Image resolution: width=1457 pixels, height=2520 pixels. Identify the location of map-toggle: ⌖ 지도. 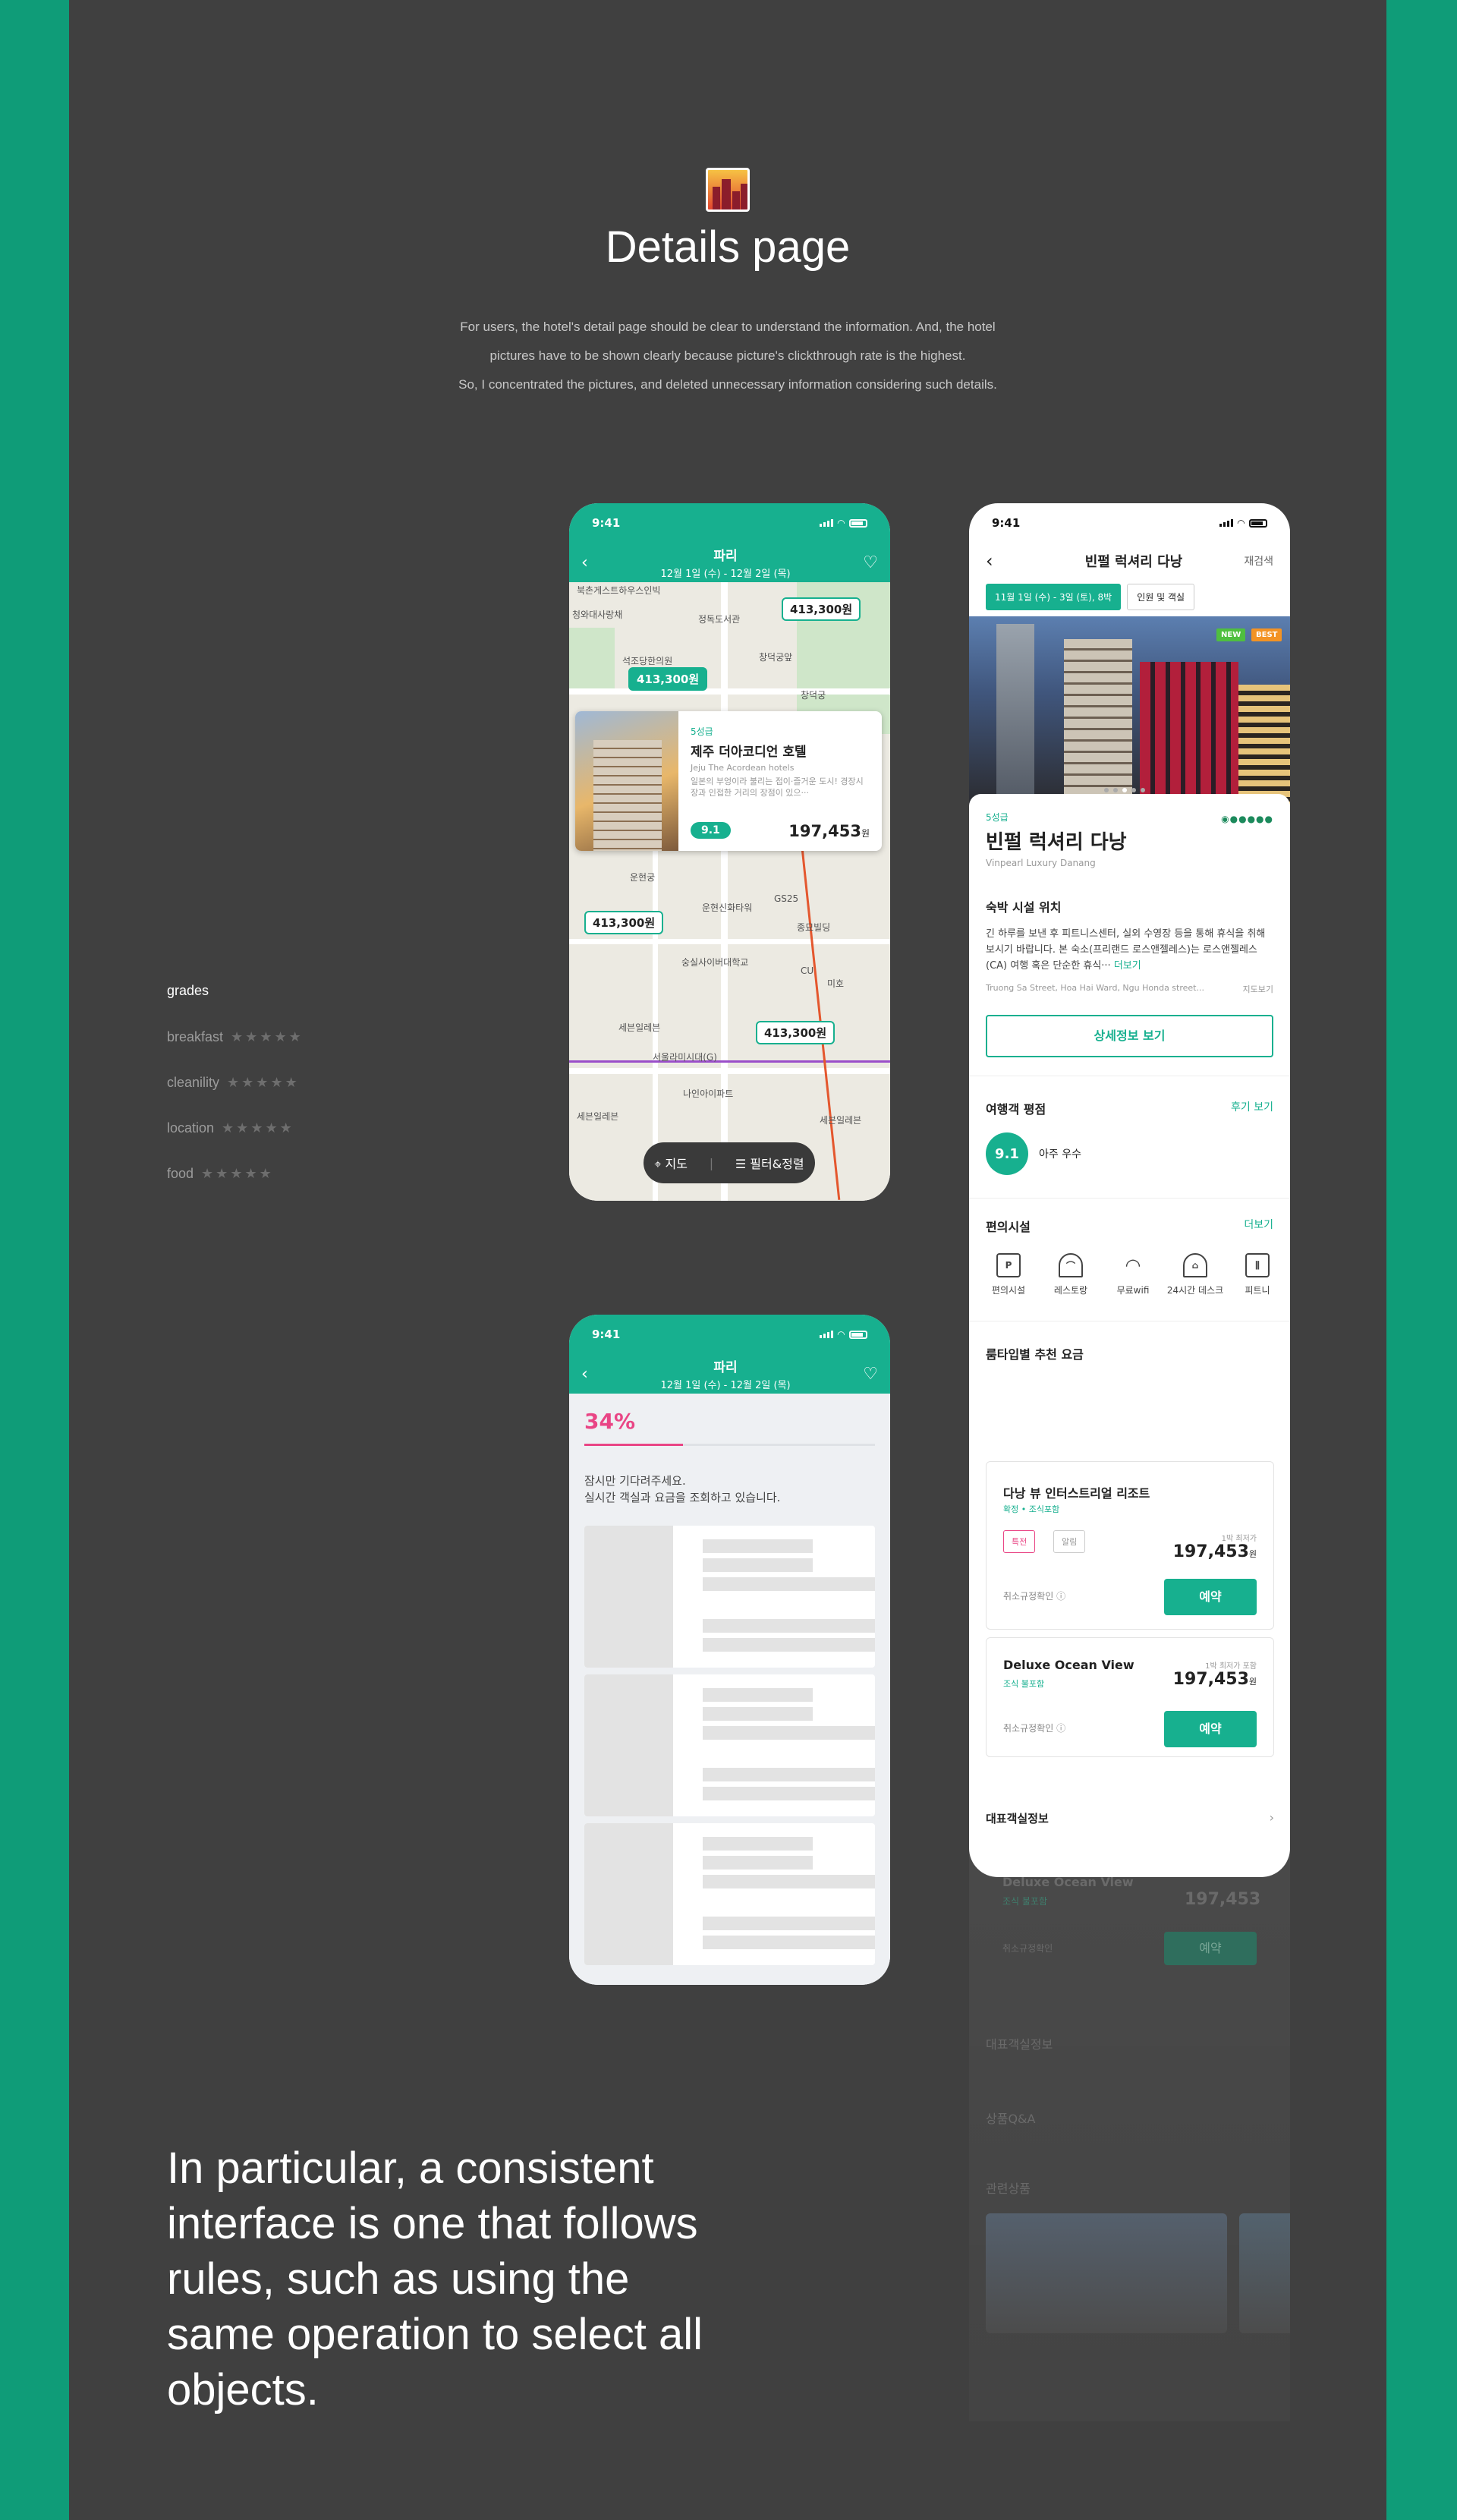
(671, 1163).